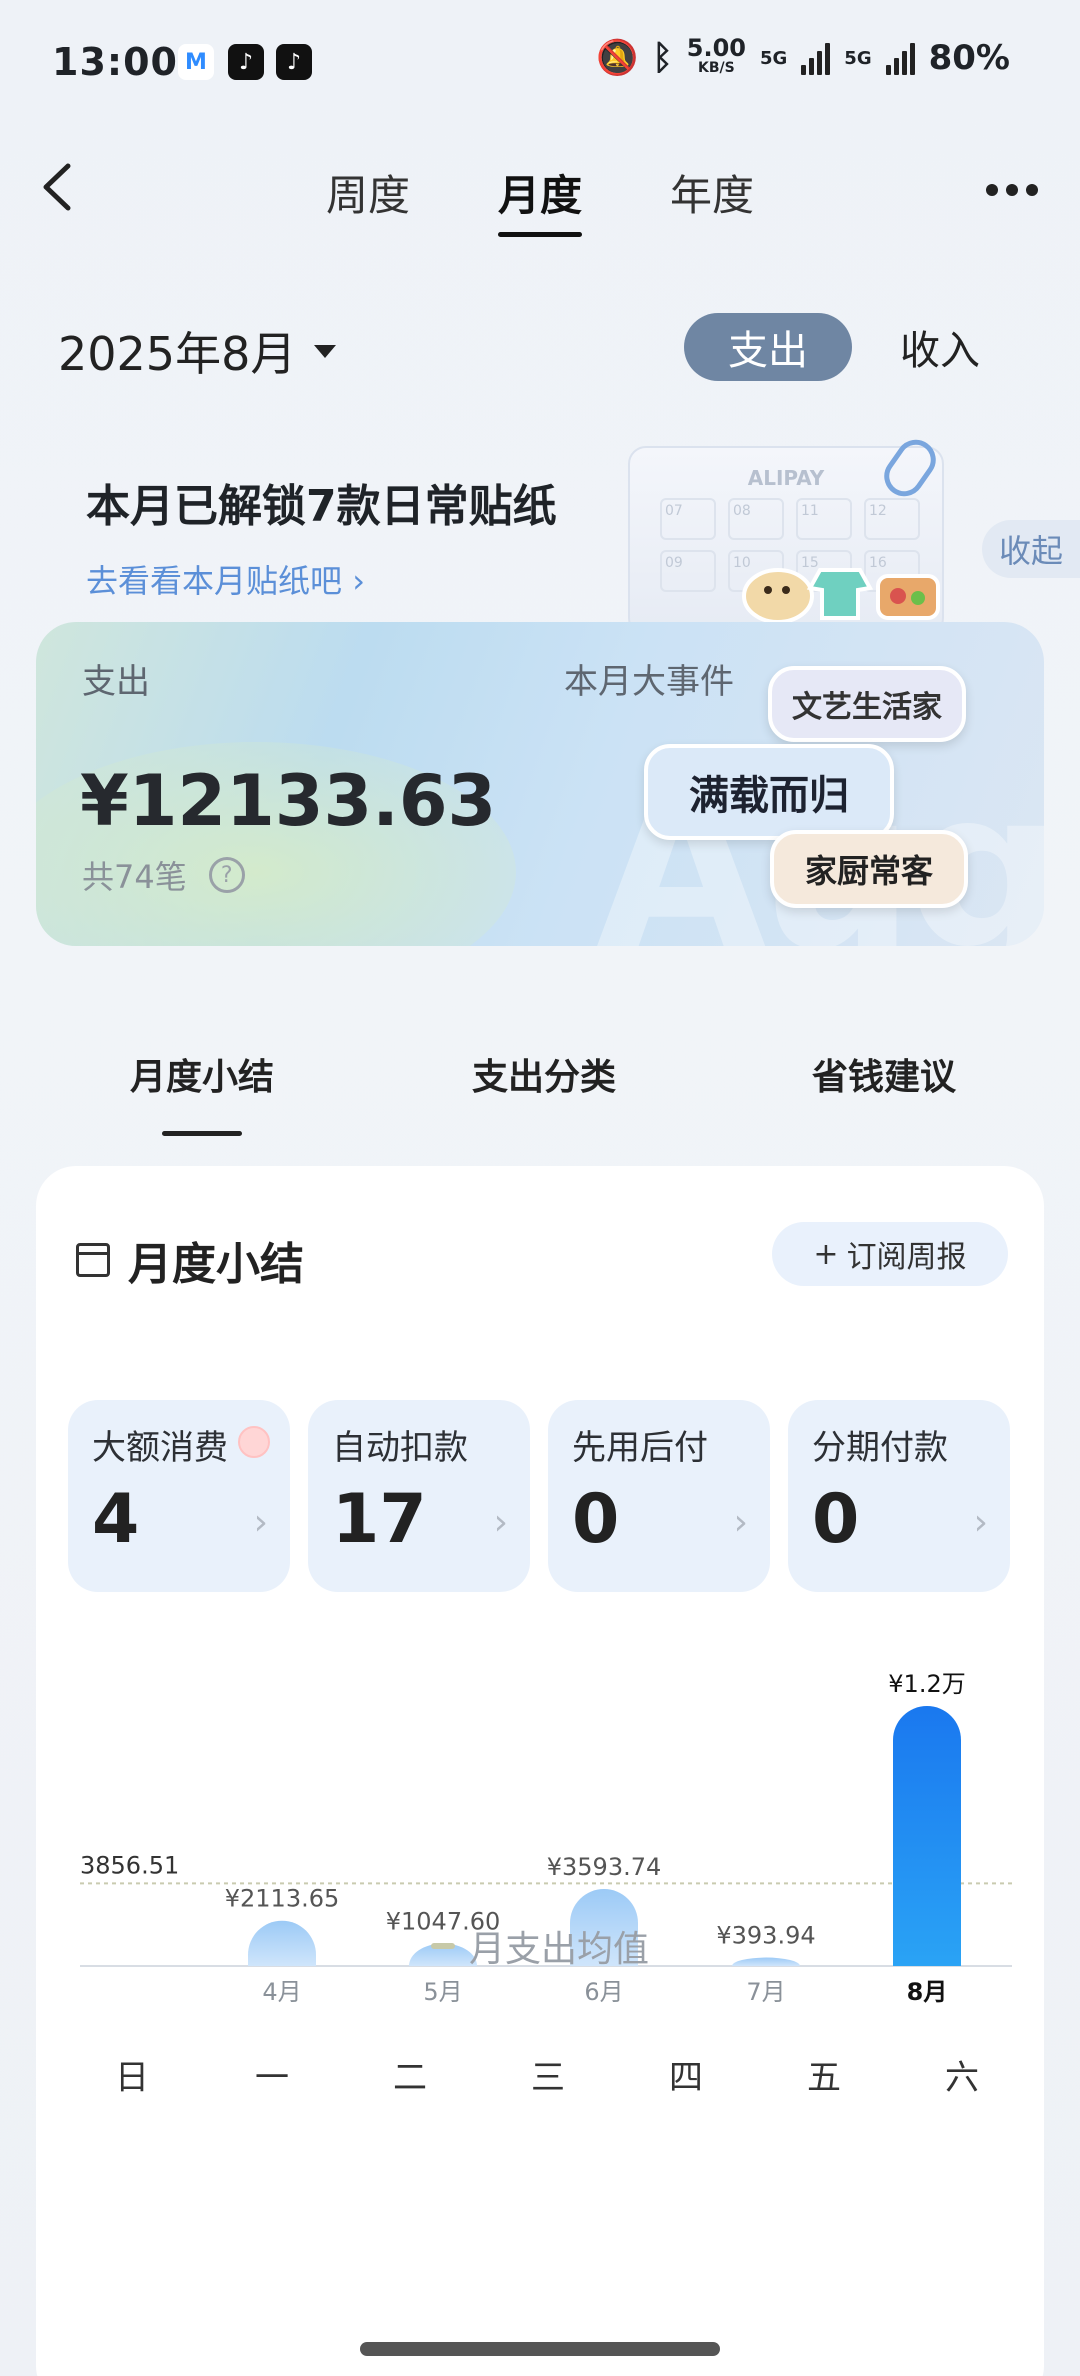 This screenshot has height=2376, width=1080. Describe the element at coordinates (927, 1992) in the screenshot. I see `x-tick-label: 8月` at that location.